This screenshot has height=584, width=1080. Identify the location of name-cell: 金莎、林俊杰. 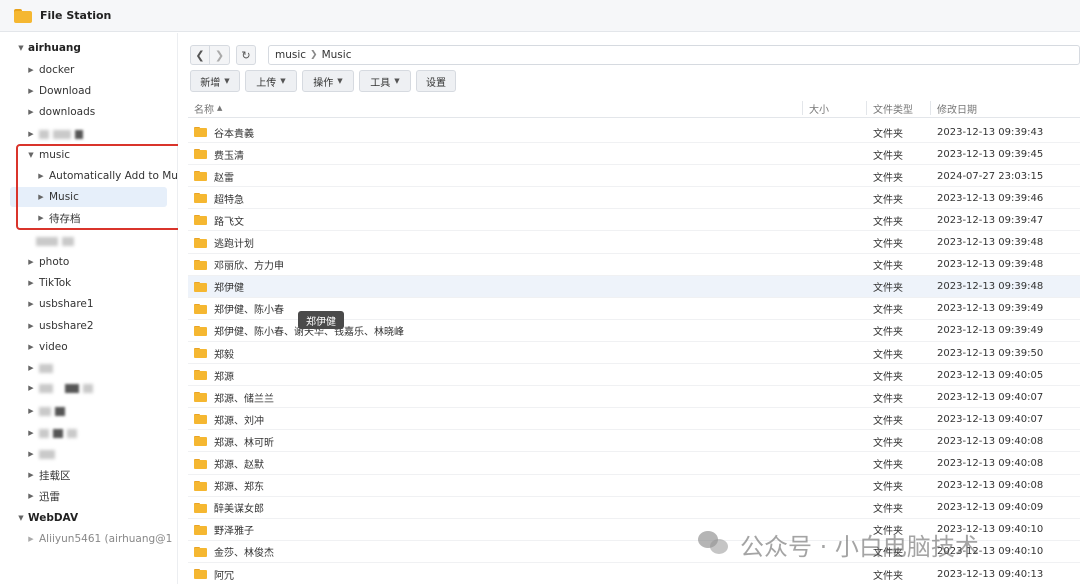
(234, 552).